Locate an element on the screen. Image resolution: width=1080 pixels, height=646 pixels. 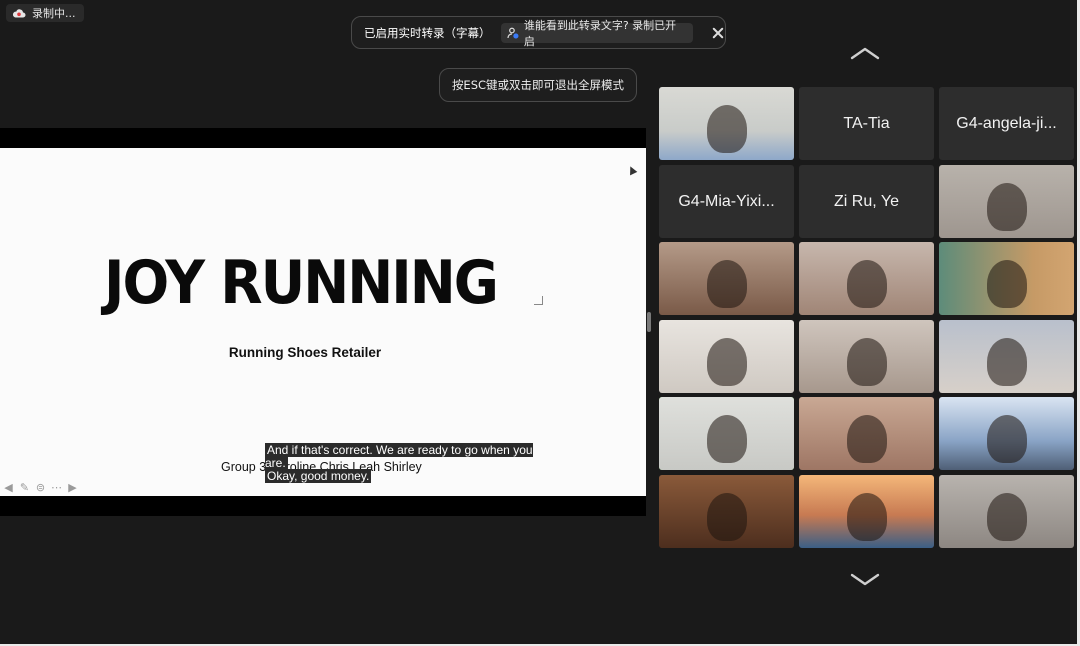
caption-line-2: Okay, good money. is located at coordinates (318, 476).